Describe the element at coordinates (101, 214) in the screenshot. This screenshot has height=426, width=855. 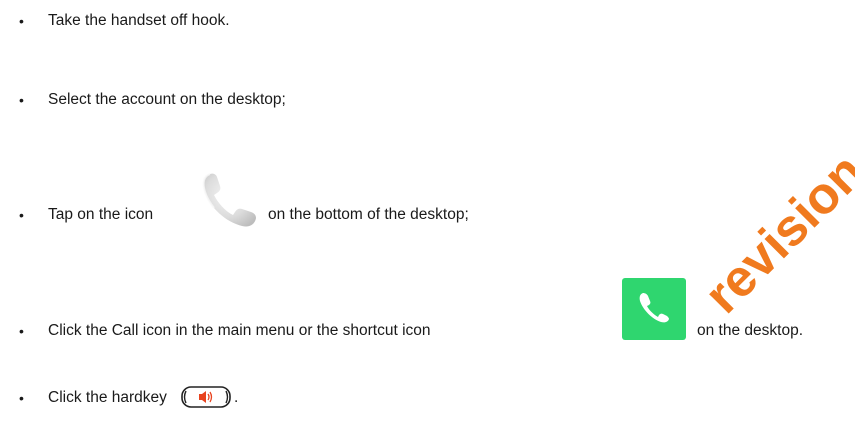
I see `item-text-before: Tap on the icon` at that location.